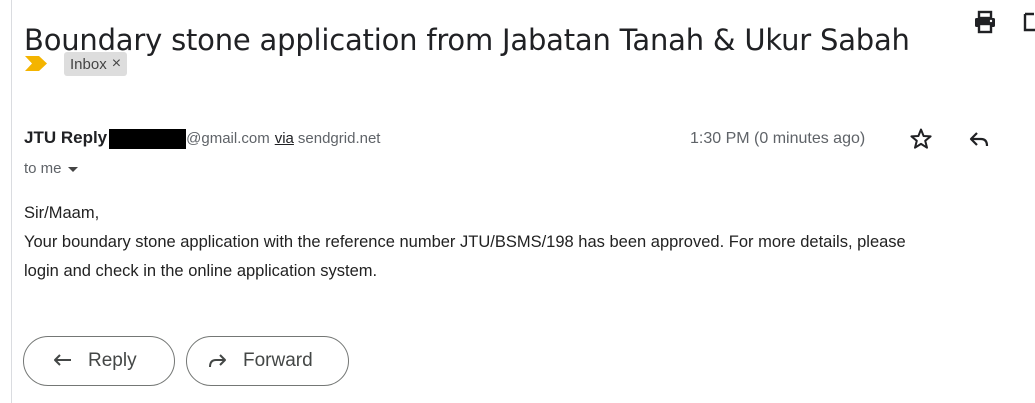  Describe the element at coordinates (88, 64) in the screenshot. I see `label-chip-text: Inbox` at that location.